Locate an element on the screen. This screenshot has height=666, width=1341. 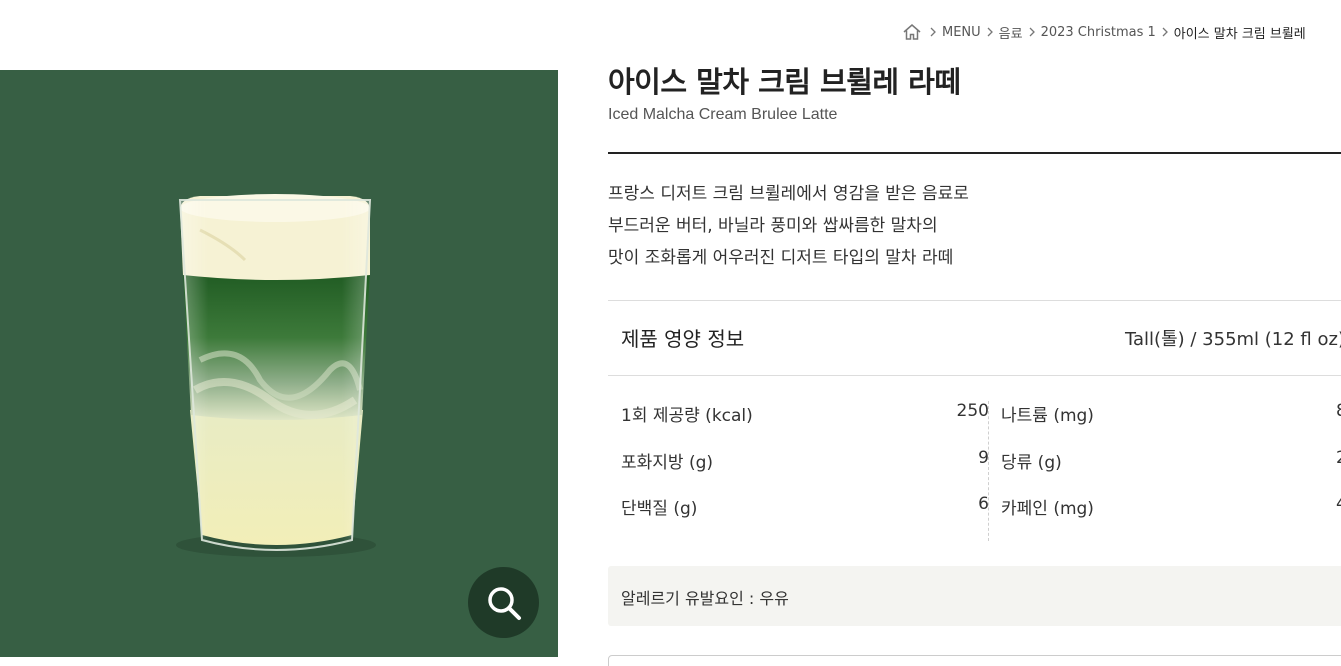
nutrition-column-left: 1회 제공량 (kcal) 250 포화지방 (g) 9 단백질 (g) 6 is located at coordinates (805, 471).